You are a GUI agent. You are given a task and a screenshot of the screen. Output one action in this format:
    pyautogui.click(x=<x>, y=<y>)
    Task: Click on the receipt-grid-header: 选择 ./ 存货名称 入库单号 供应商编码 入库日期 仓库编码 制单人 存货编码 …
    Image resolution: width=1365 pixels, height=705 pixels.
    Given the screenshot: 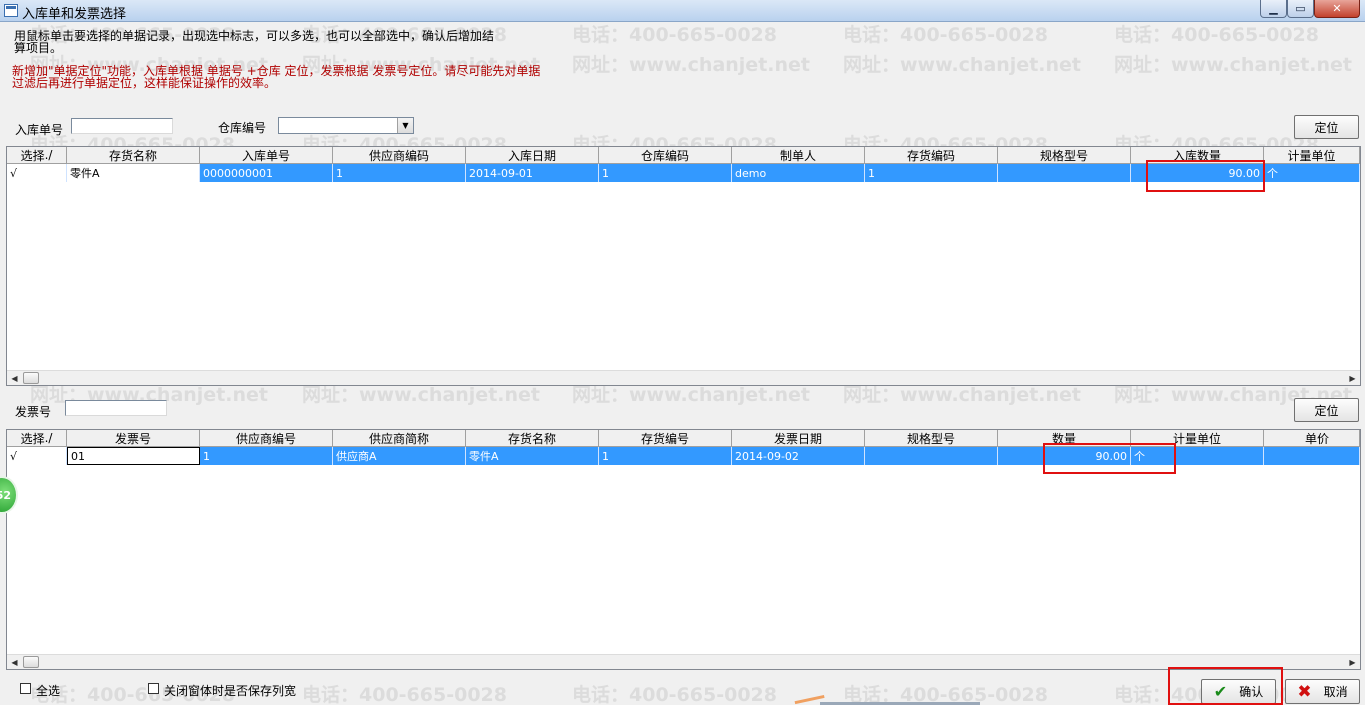 What is the action you would take?
    pyautogui.click(x=683, y=155)
    